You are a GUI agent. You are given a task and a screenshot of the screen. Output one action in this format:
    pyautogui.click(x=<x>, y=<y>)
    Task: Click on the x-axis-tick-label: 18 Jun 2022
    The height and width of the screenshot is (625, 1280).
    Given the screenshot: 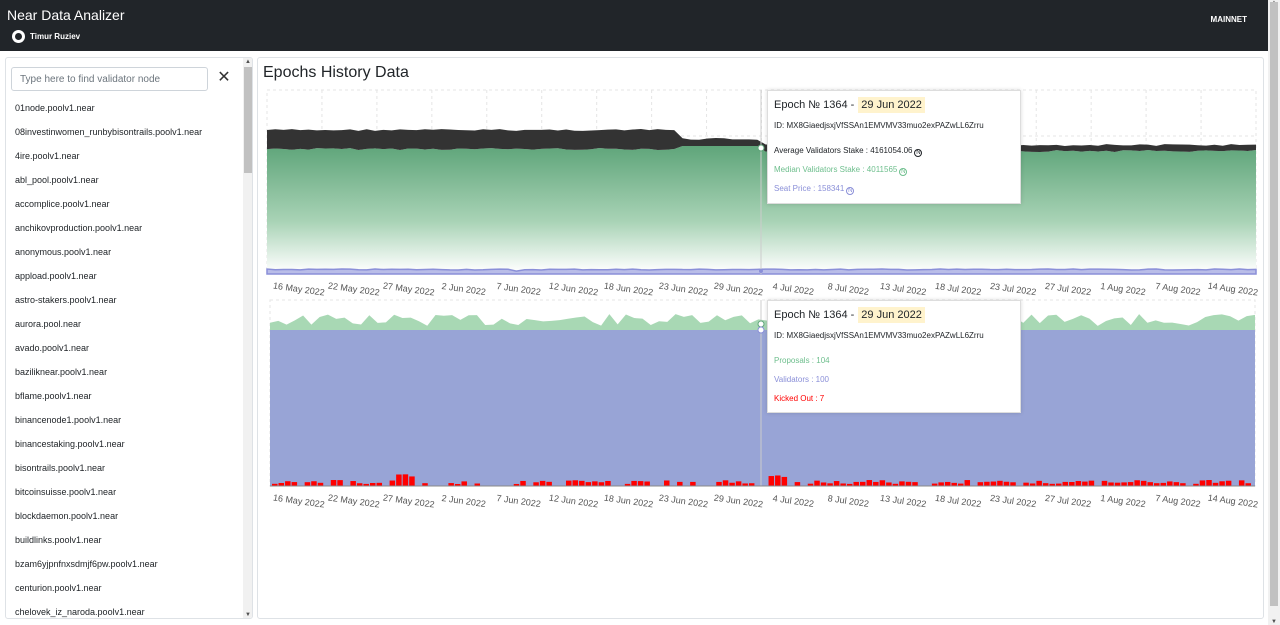 What is the action you would take?
    pyautogui.click(x=628, y=501)
    